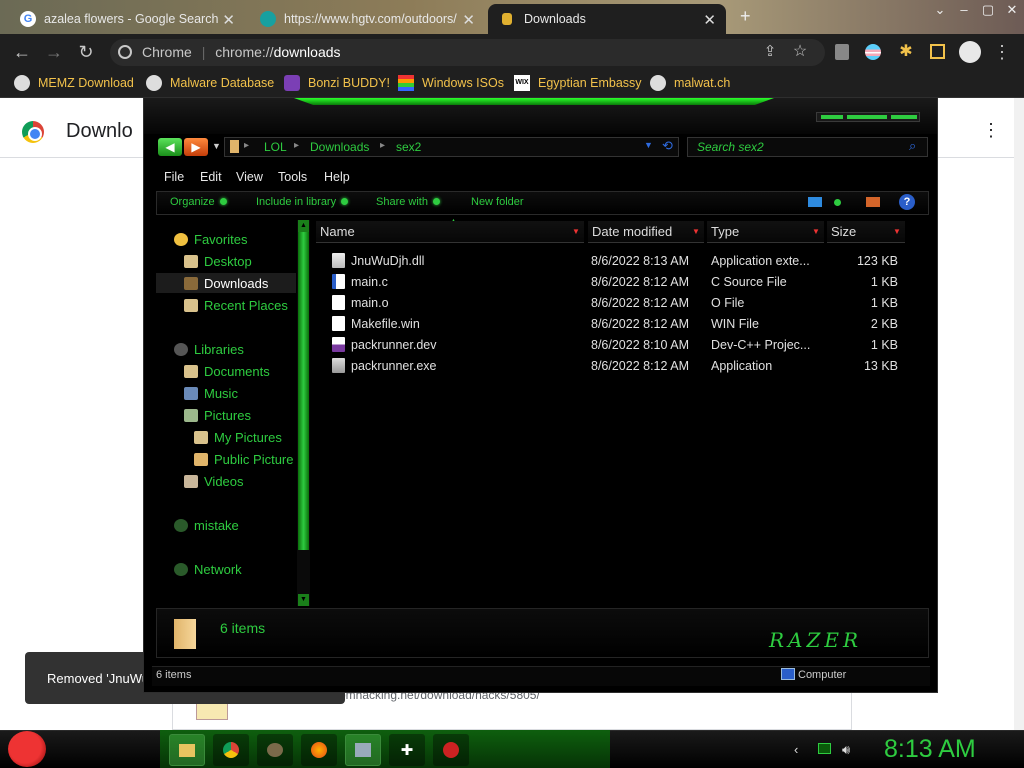 Image resolution: width=1024 pixels, height=768 pixels. What do you see at coordinates (667, 146) in the screenshot?
I see `refresh-icon: ⟲` at bounding box center [667, 146].